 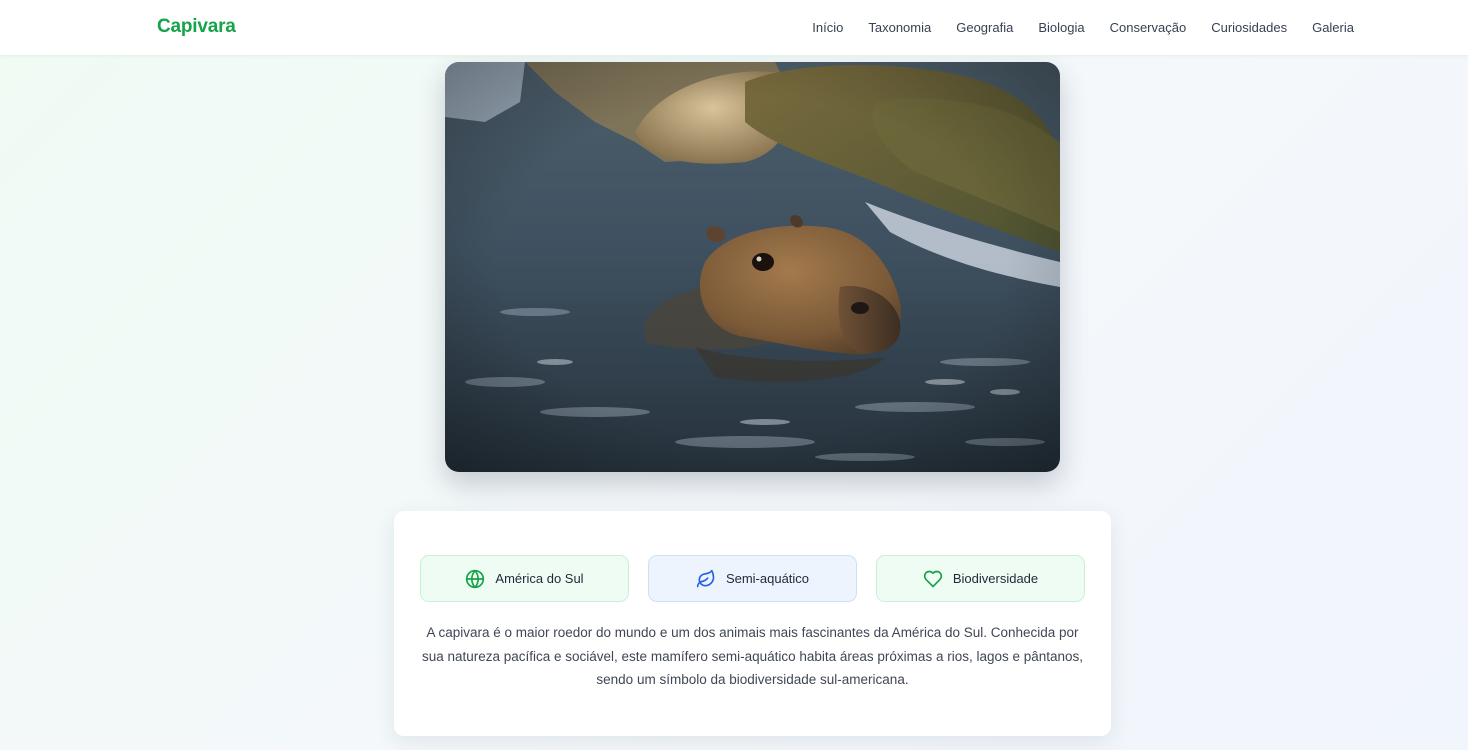 I want to click on tag-label: América do Sul, so click(x=539, y=578).